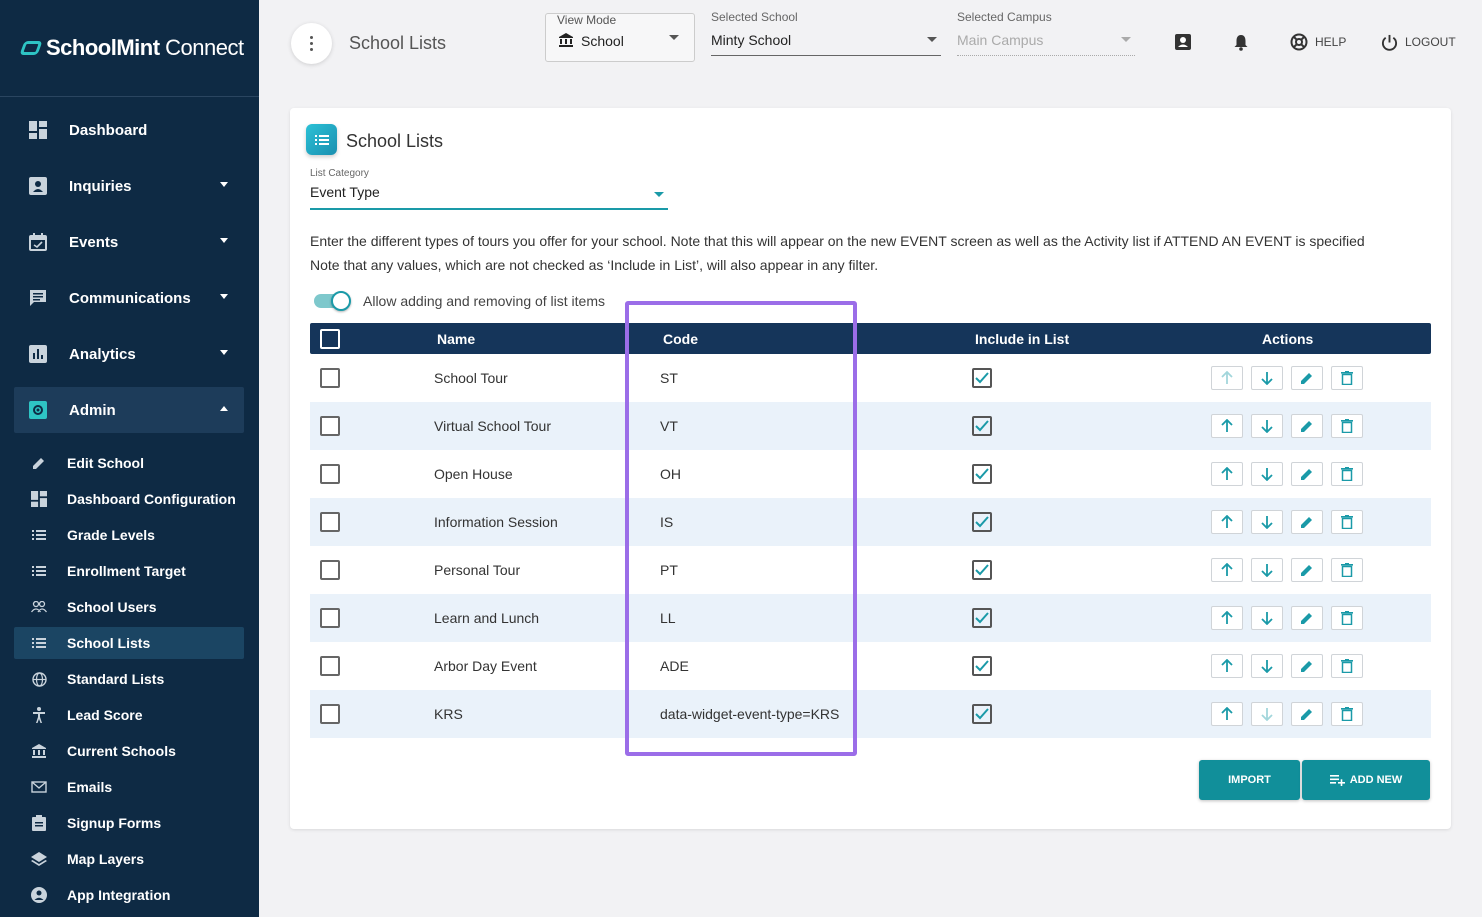  Describe the element at coordinates (129, 410) in the screenshot. I see `nav-item-admin: Admin` at that location.